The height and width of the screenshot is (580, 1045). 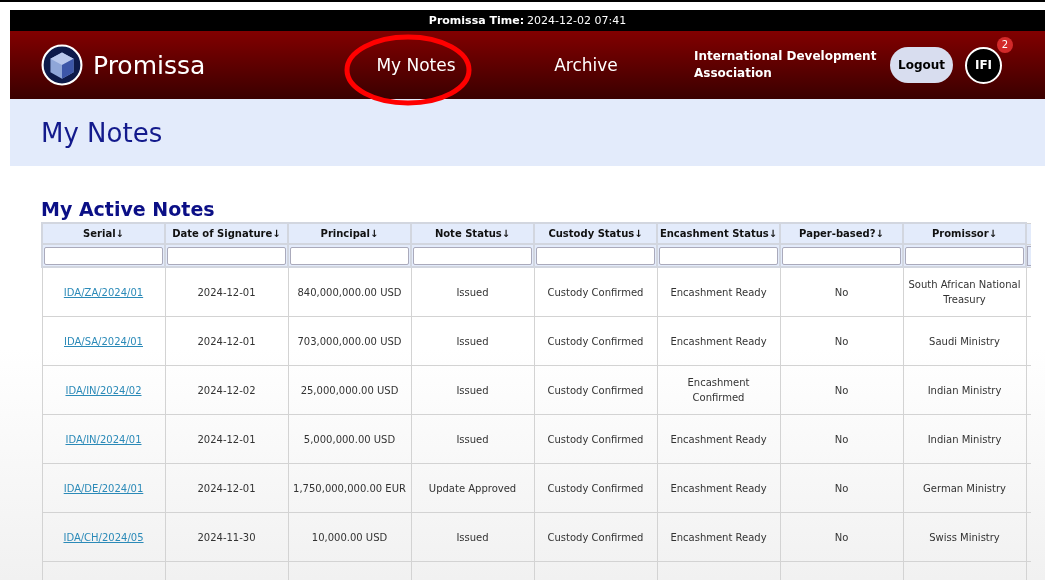 What do you see at coordinates (595, 233) in the screenshot?
I see `column-header: Custody Status↓` at bounding box center [595, 233].